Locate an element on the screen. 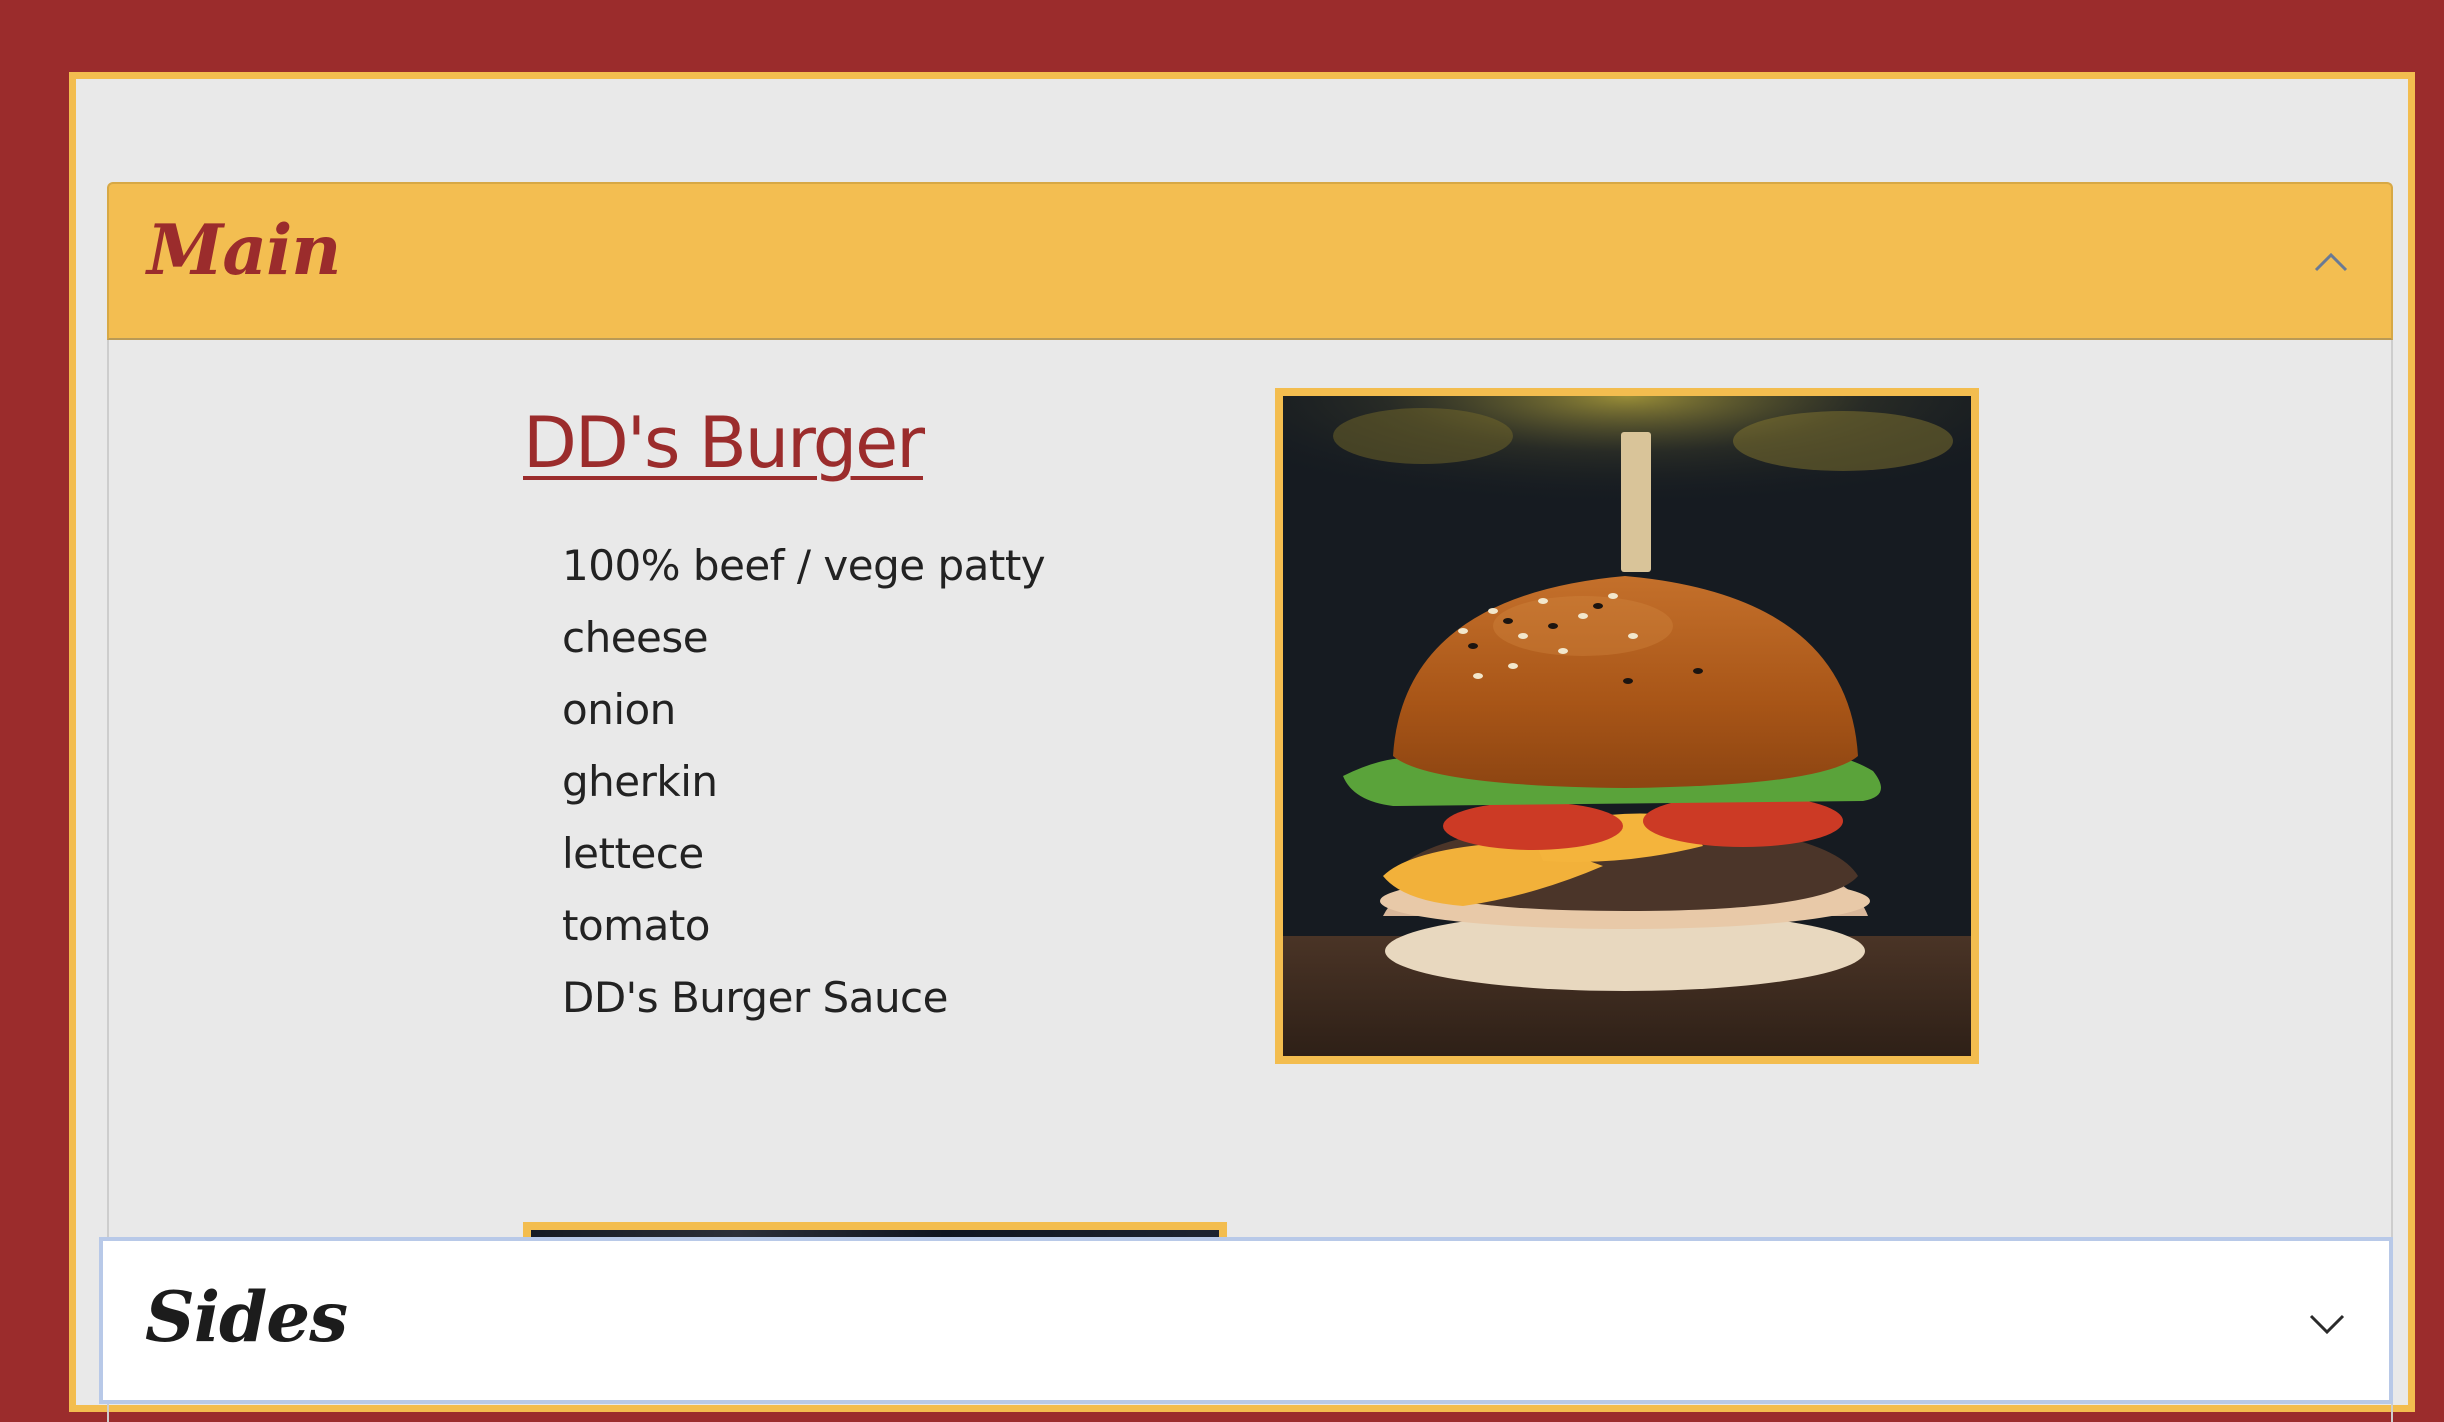  chevron-down-icon is located at coordinates (2327, 1324).